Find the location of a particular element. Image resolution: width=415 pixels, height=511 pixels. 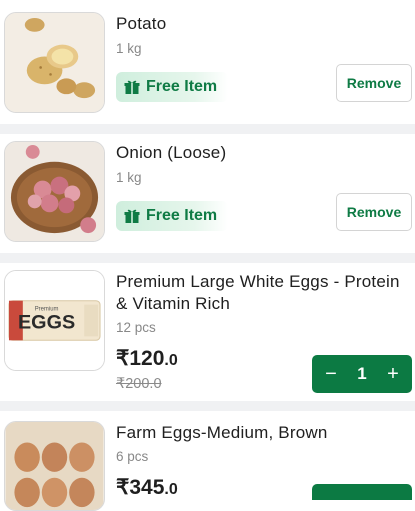

minus-icon: − is located at coordinates (331, 374).